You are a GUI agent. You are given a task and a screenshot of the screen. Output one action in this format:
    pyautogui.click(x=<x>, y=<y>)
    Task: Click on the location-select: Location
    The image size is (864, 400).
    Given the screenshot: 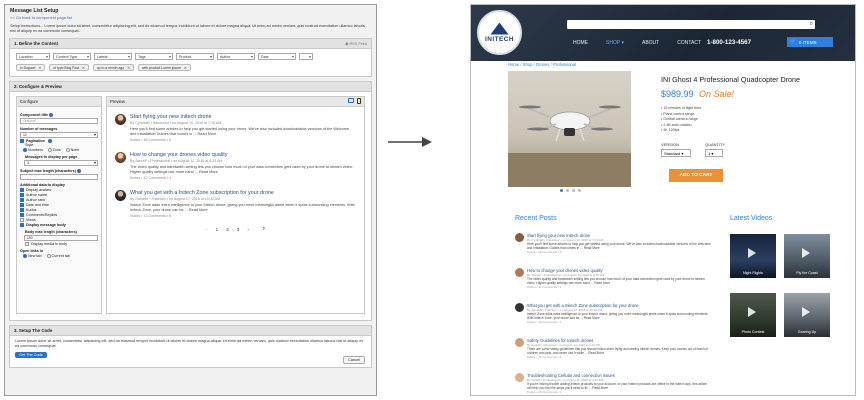 What is the action you would take?
    pyautogui.click(x=33, y=56)
    